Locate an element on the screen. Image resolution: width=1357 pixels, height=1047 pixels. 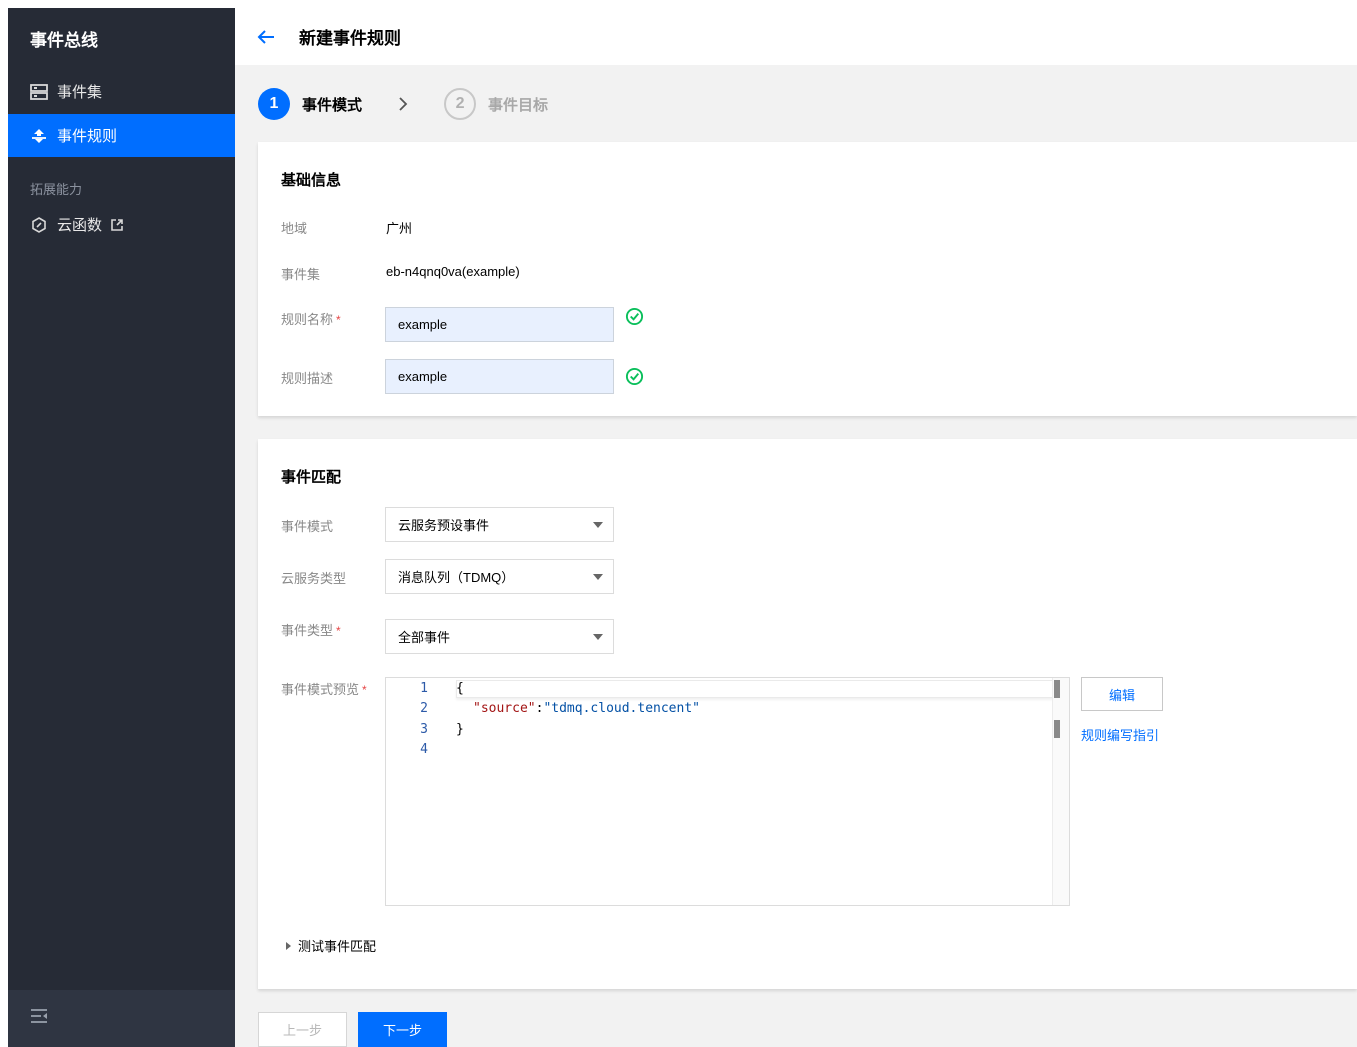
test-event-match-label: 测试事件匹配 is located at coordinates (337, 946).